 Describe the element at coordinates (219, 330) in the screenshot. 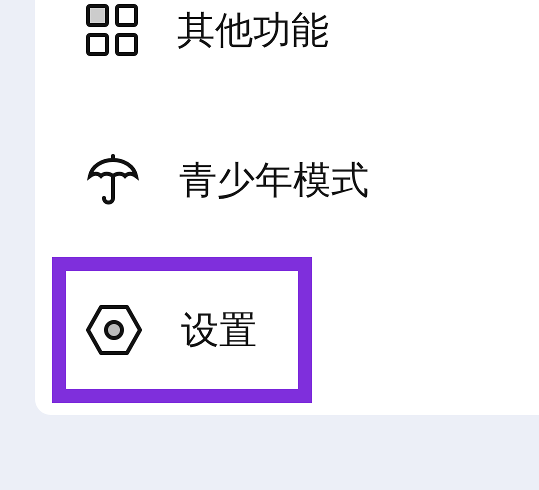

I see `menu-label: 设置` at that location.